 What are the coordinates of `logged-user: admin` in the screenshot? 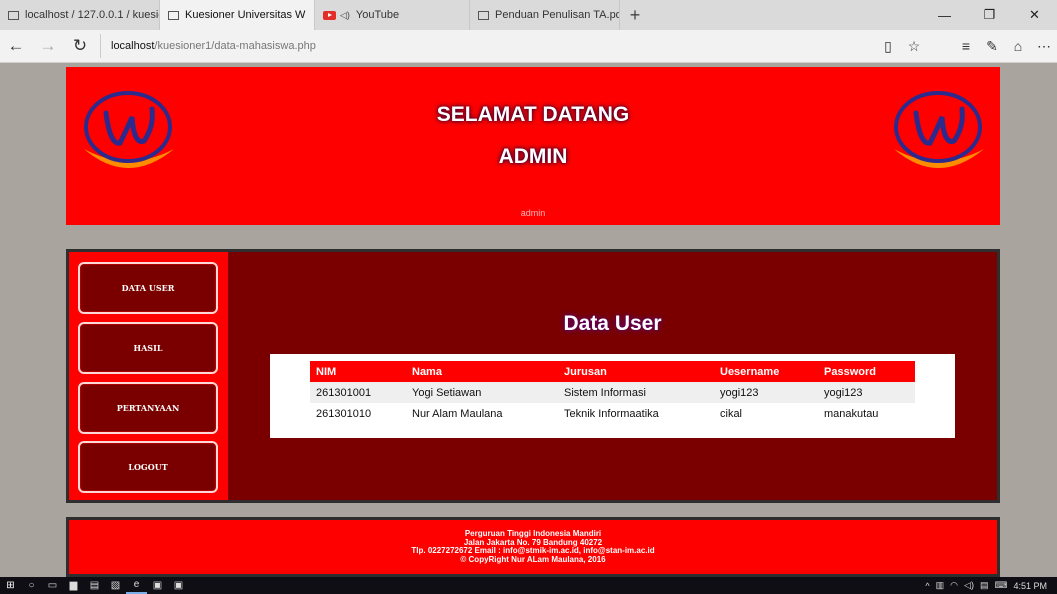 It's located at (533, 213).